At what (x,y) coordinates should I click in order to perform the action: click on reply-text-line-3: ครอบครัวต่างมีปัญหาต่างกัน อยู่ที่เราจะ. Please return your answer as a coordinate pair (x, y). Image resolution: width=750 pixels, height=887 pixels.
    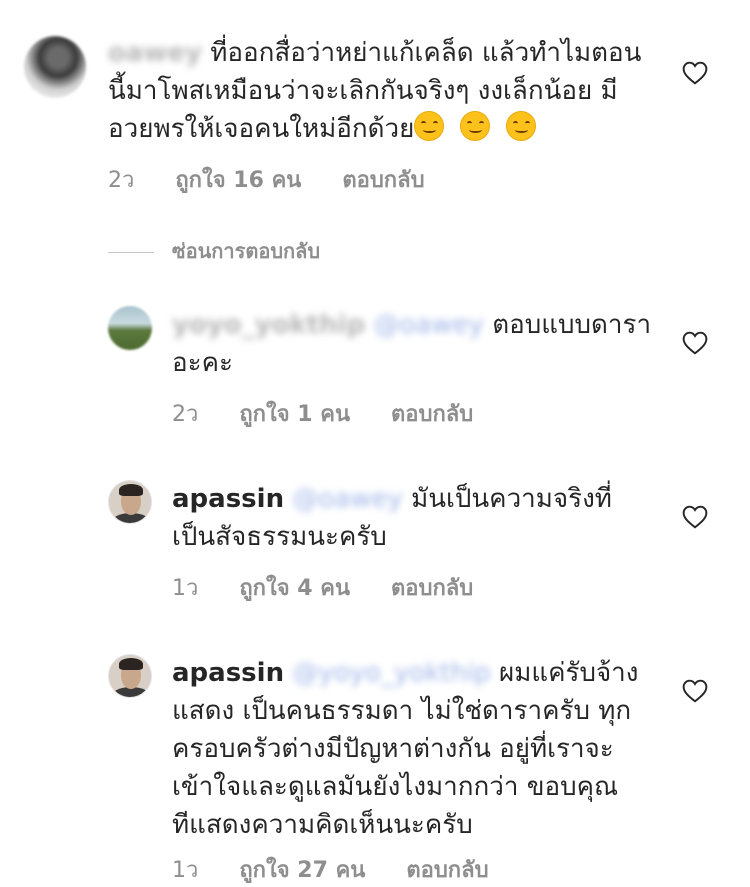
    Looking at the image, I should click on (393, 749).